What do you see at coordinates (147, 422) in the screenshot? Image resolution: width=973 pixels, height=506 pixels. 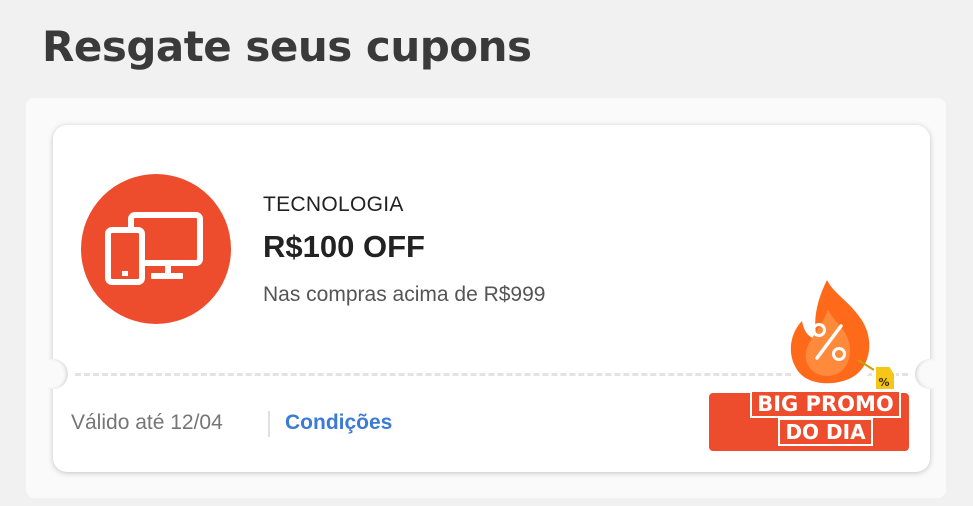 I see `coupon-validity: Válido até 12/04` at bounding box center [147, 422].